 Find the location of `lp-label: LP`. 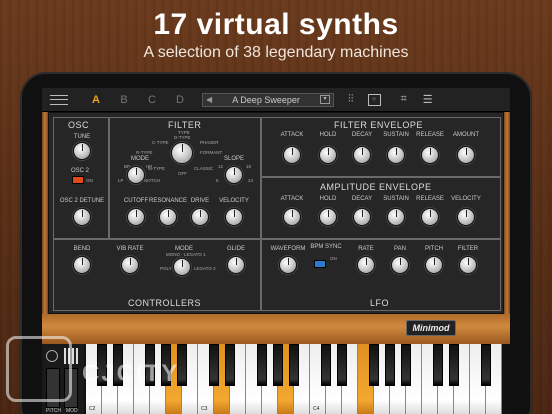

lp-label: LP is located at coordinates (121, 180).